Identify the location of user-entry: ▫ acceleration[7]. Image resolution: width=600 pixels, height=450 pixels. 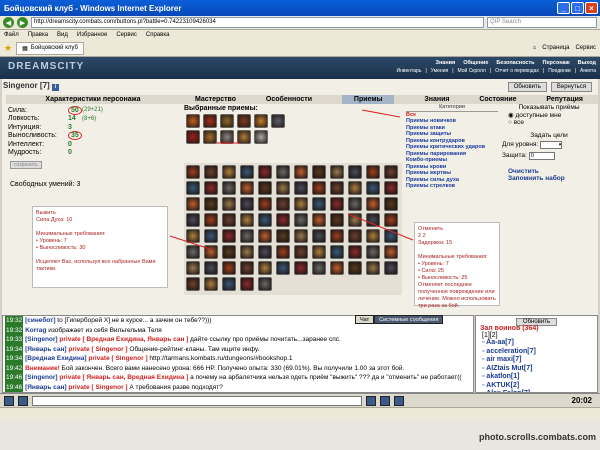
(539, 352).